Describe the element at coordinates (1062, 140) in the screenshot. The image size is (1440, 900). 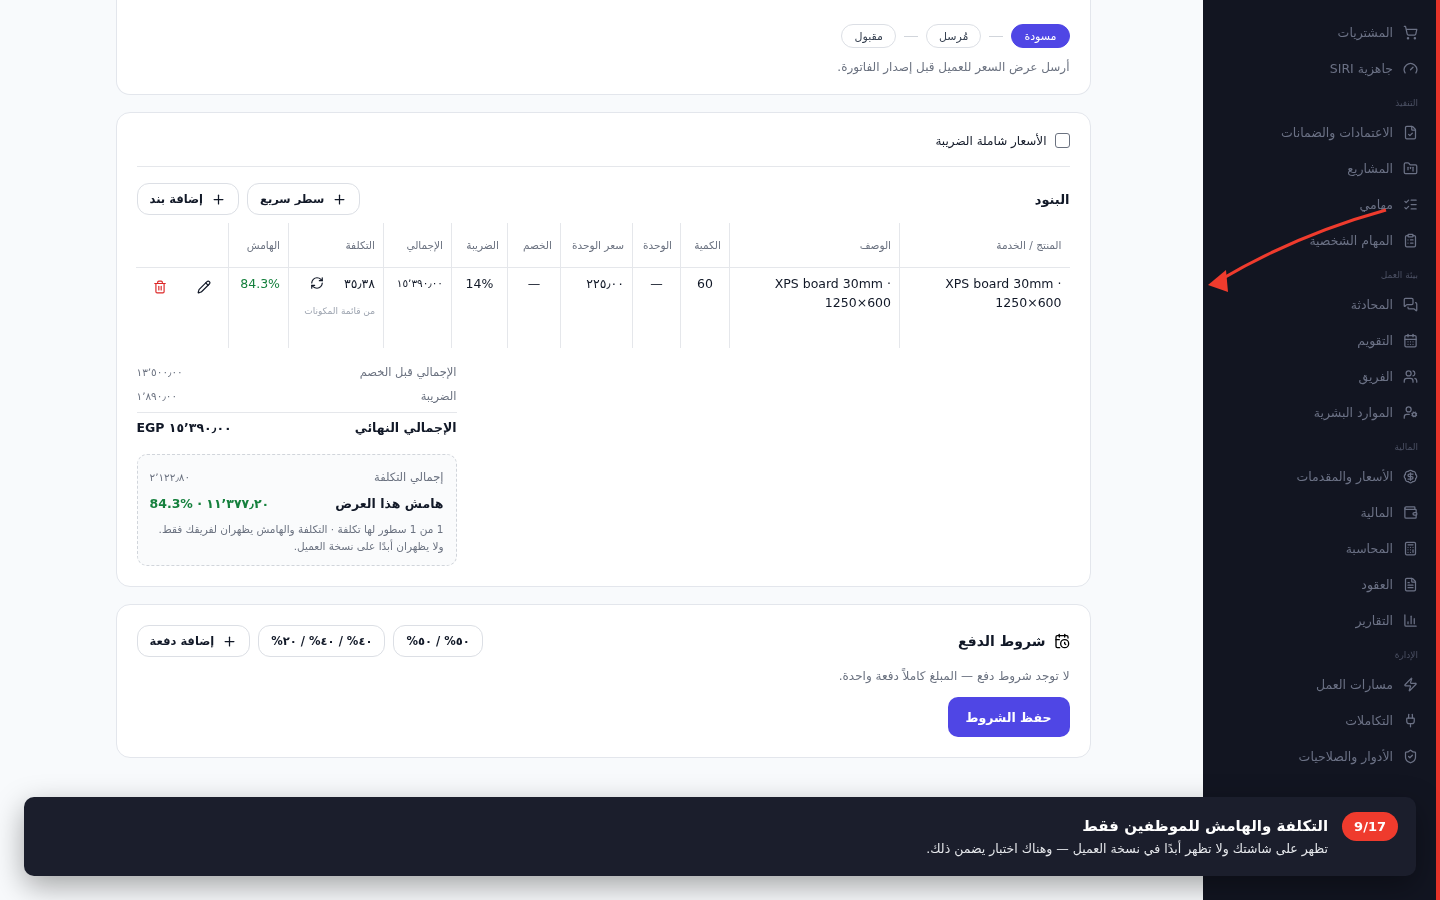
I see `checkbox` at that location.